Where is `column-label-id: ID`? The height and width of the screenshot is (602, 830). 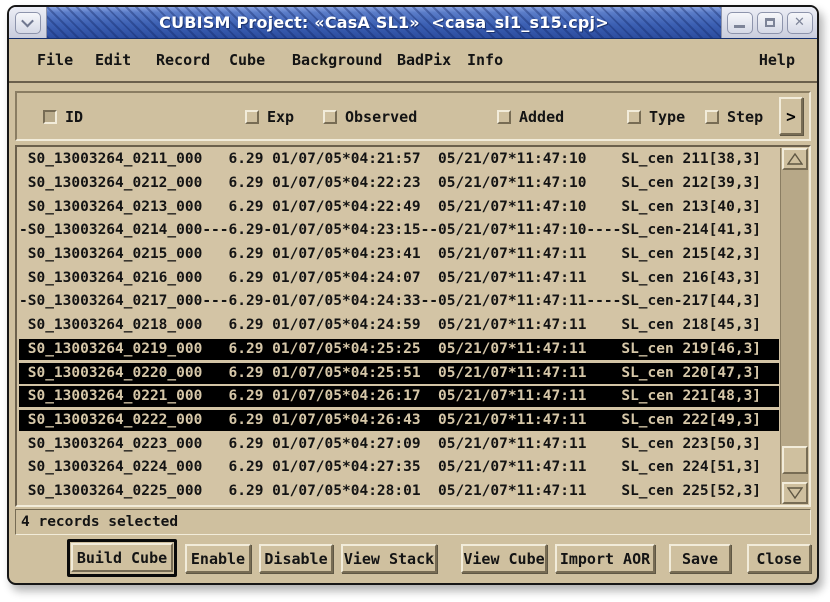
column-label-id: ID is located at coordinates (74, 117).